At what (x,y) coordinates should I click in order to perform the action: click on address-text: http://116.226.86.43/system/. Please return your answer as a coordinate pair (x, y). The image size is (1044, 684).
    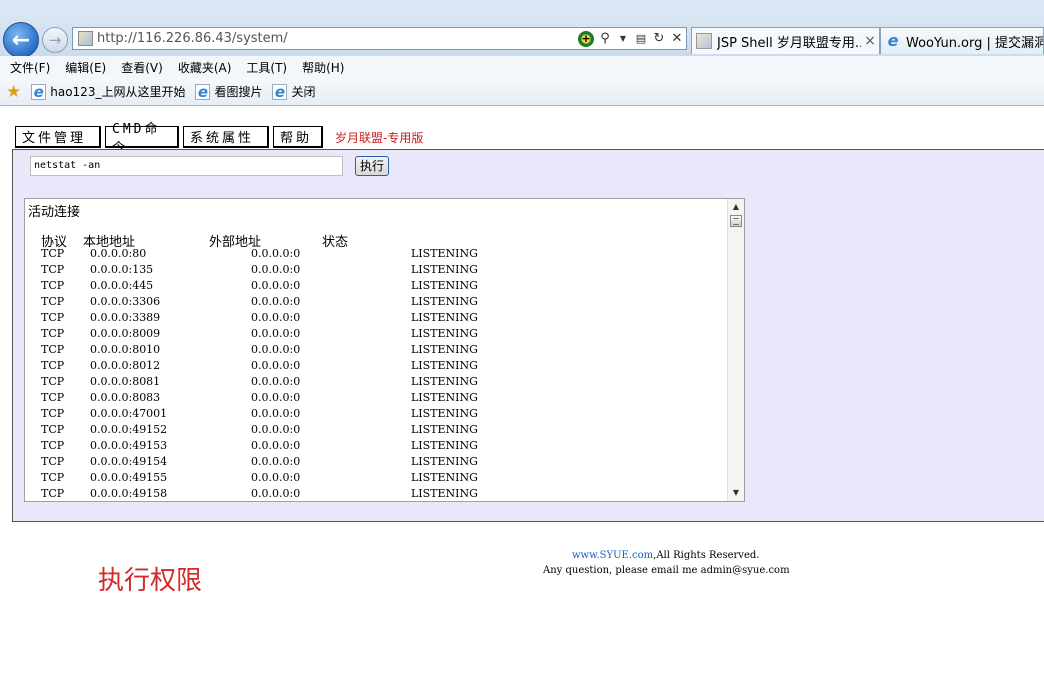
    Looking at the image, I should click on (192, 38).